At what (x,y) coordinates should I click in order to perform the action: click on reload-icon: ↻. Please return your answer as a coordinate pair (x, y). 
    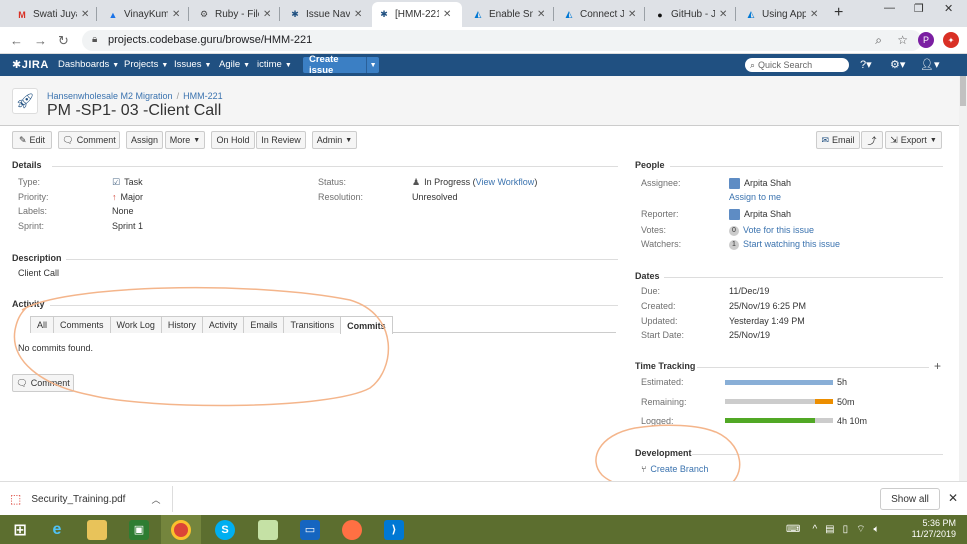
    Looking at the image, I should click on (63, 41).